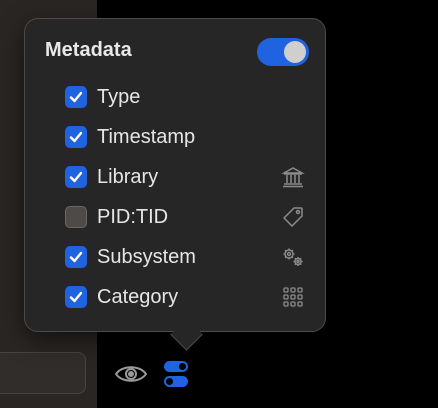 This screenshot has width=438, height=408. What do you see at coordinates (76, 97) in the screenshot?
I see `type-checkbox` at bounding box center [76, 97].